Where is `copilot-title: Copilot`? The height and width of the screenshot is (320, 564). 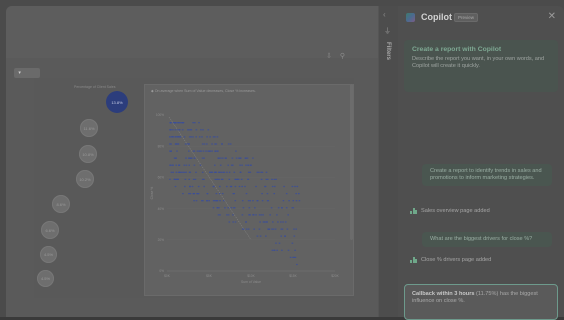 copilot-title: Copilot is located at coordinates (436, 17).